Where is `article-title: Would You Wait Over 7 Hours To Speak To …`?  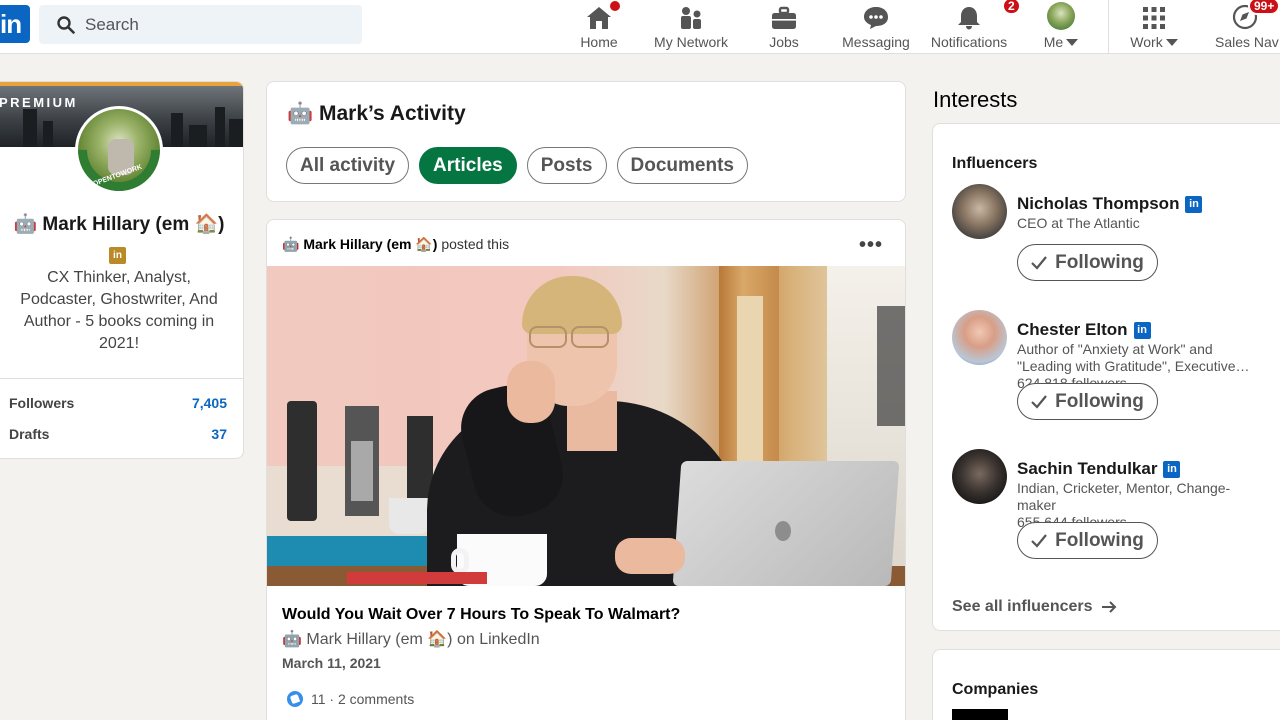 article-title: Would You Wait Over 7 Hours To Speak To … is located at coordinates (481, 615).